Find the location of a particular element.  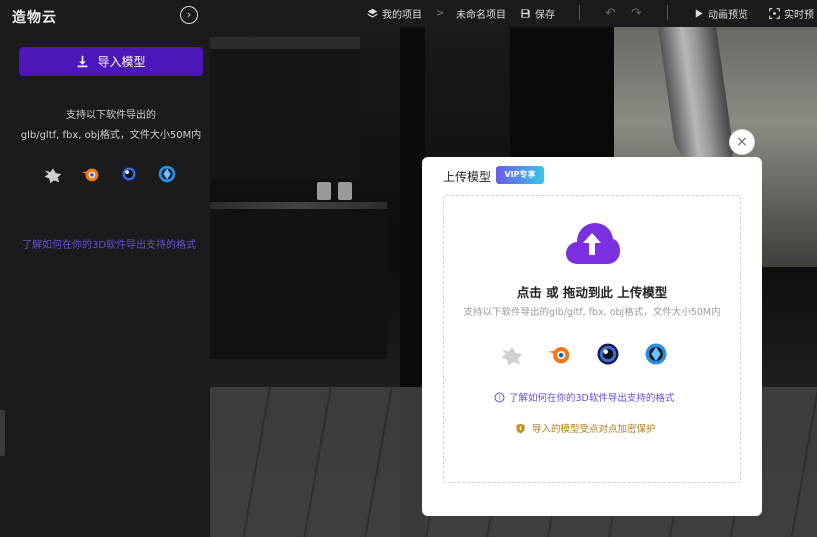

download-icon is located at coordinates (83, 61).